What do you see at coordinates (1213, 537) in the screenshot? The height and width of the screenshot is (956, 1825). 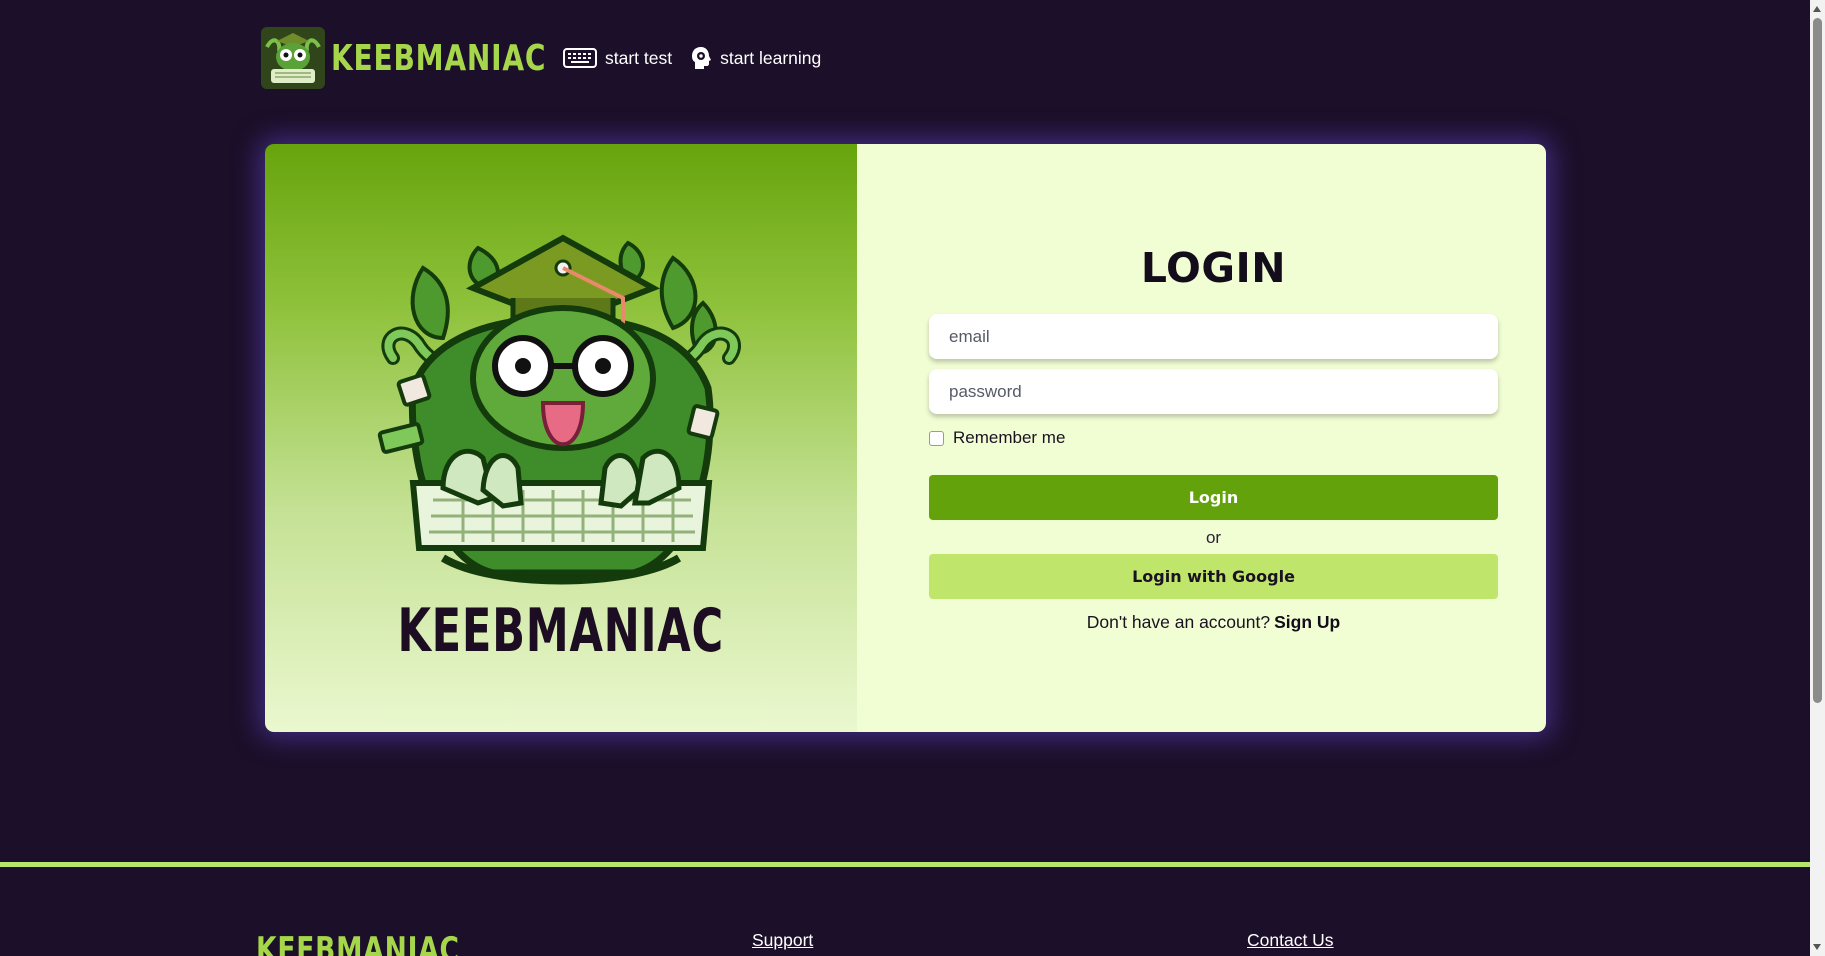 I see `or-divider: or` at bounding box center [1213, 537].